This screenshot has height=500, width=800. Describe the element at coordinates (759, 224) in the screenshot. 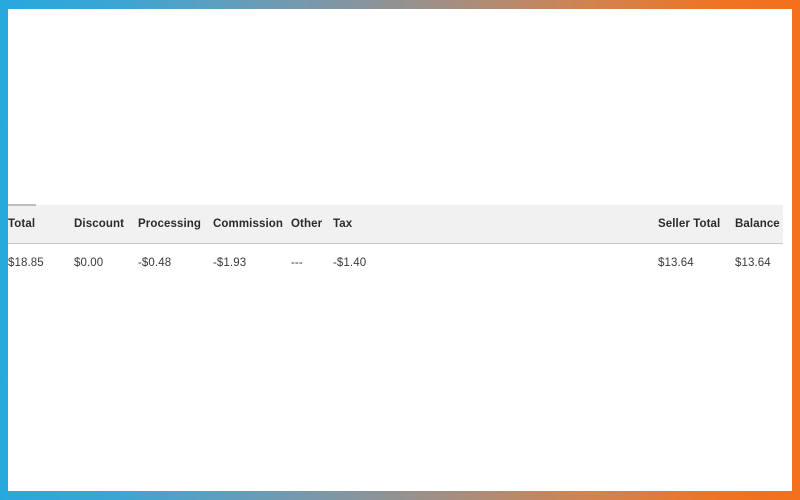

I see `column-header-balance: Balance` at that location.